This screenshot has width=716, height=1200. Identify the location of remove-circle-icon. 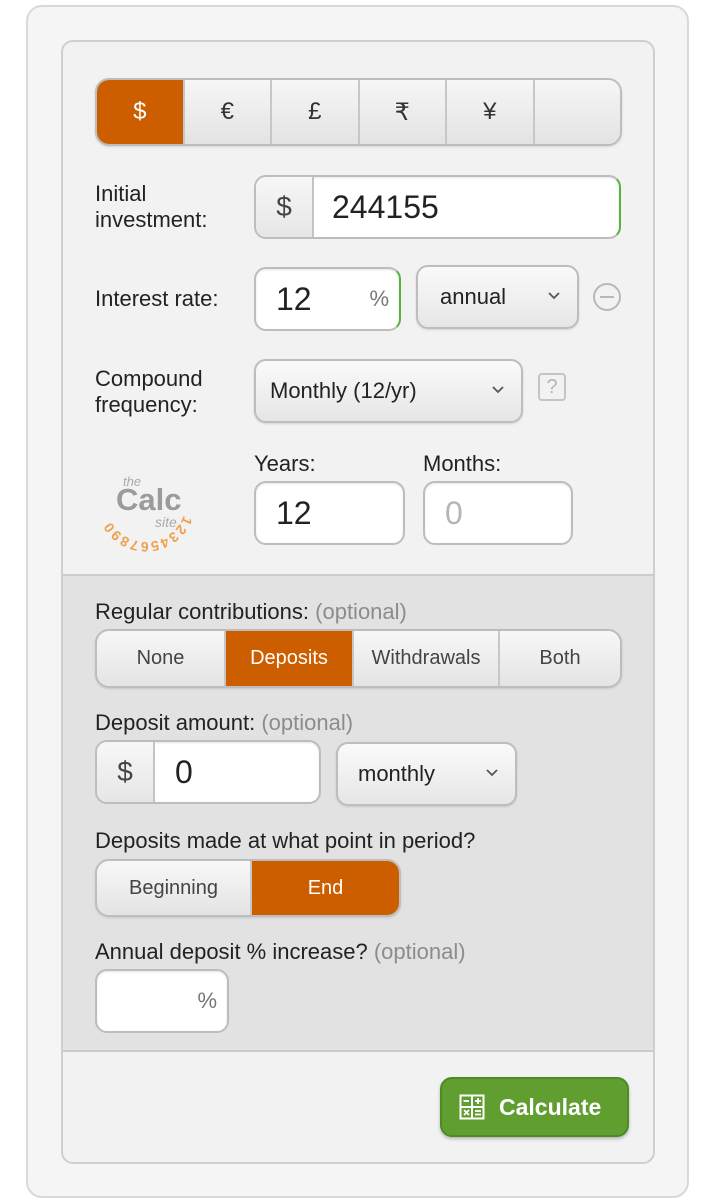
(607, 297).